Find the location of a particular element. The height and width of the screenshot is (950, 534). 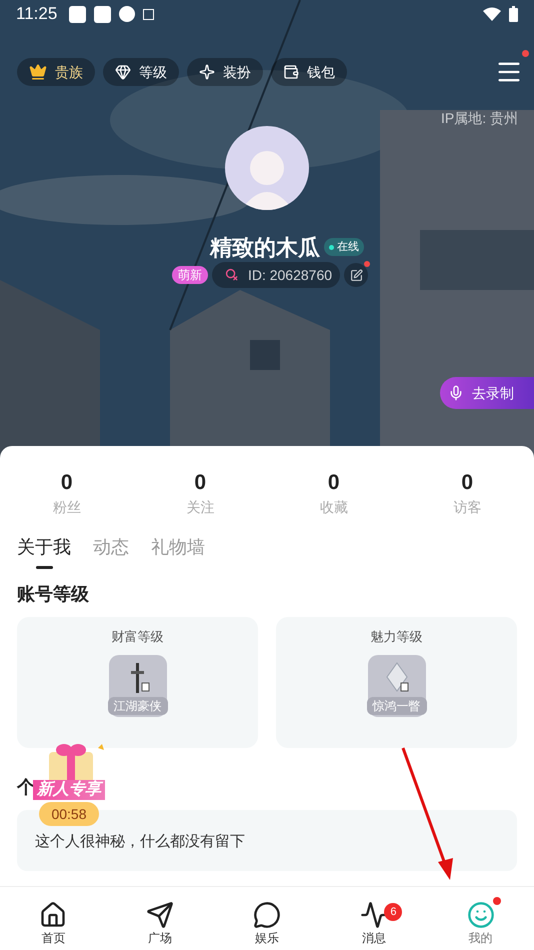

promo-badge: 新人专享 00:58 is located at coordinates (69, 784).